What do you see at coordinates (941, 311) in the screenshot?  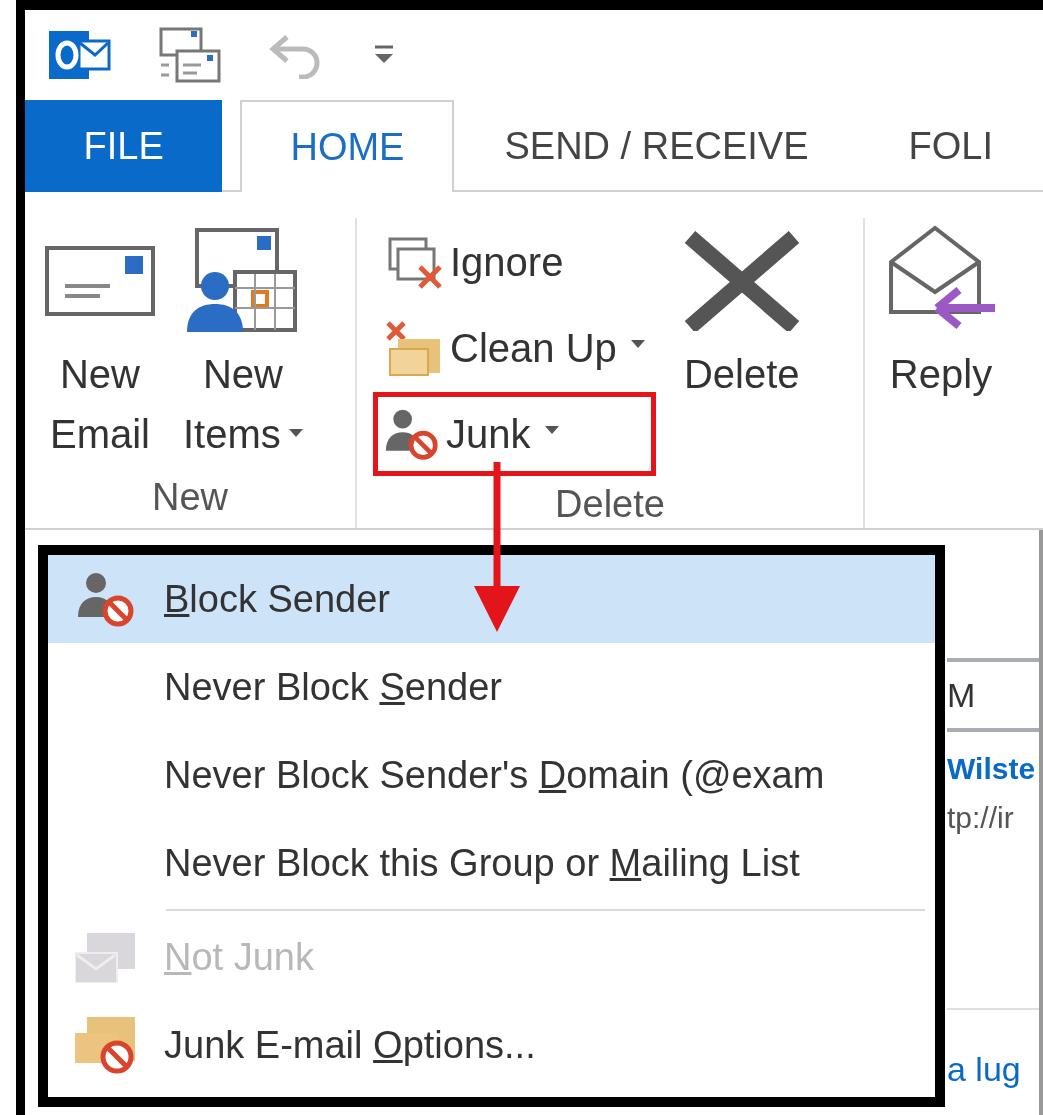 I see `reply-button: Reply` at bounding box center [941, 311].